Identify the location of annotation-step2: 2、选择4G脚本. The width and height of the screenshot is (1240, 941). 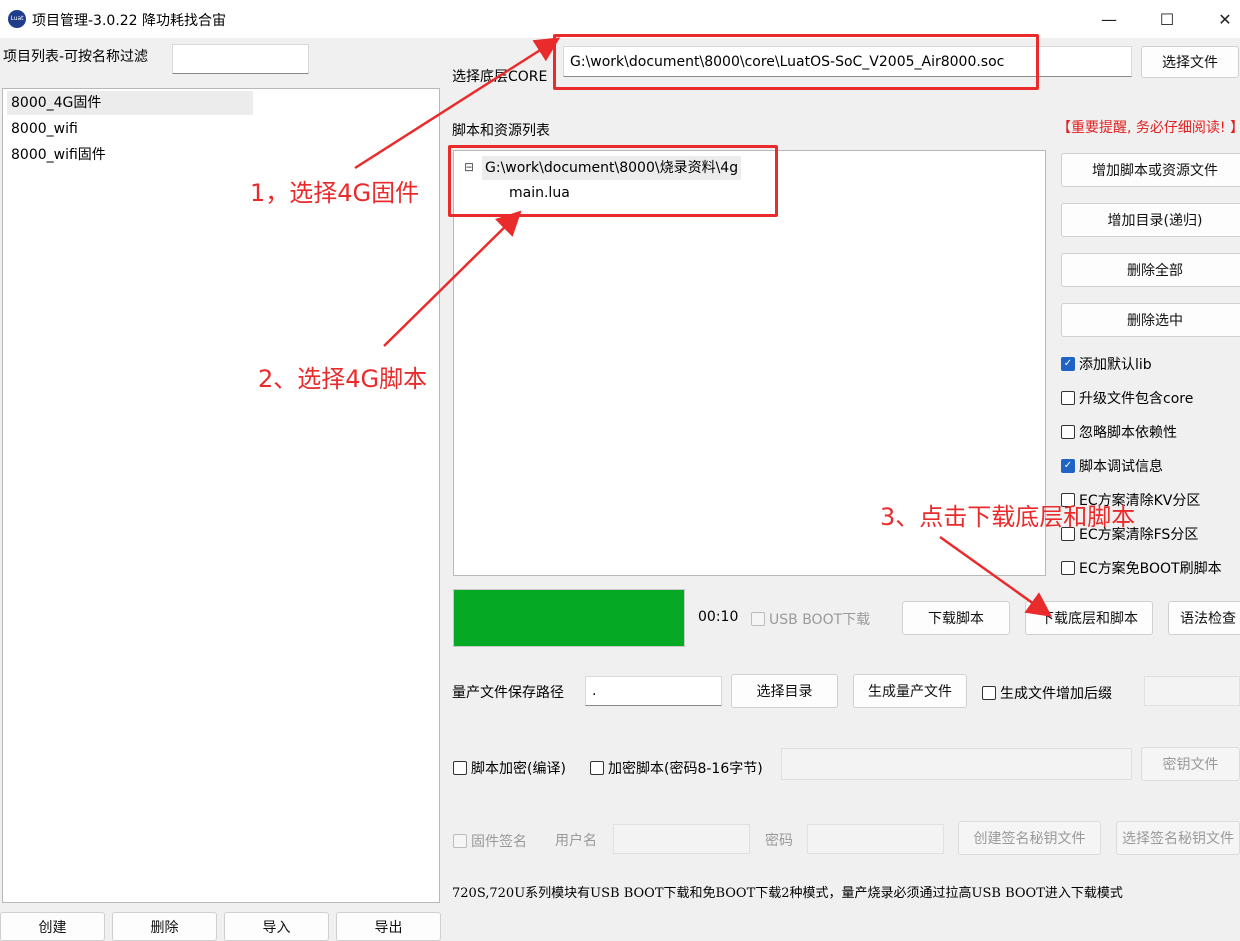
(343, 379).